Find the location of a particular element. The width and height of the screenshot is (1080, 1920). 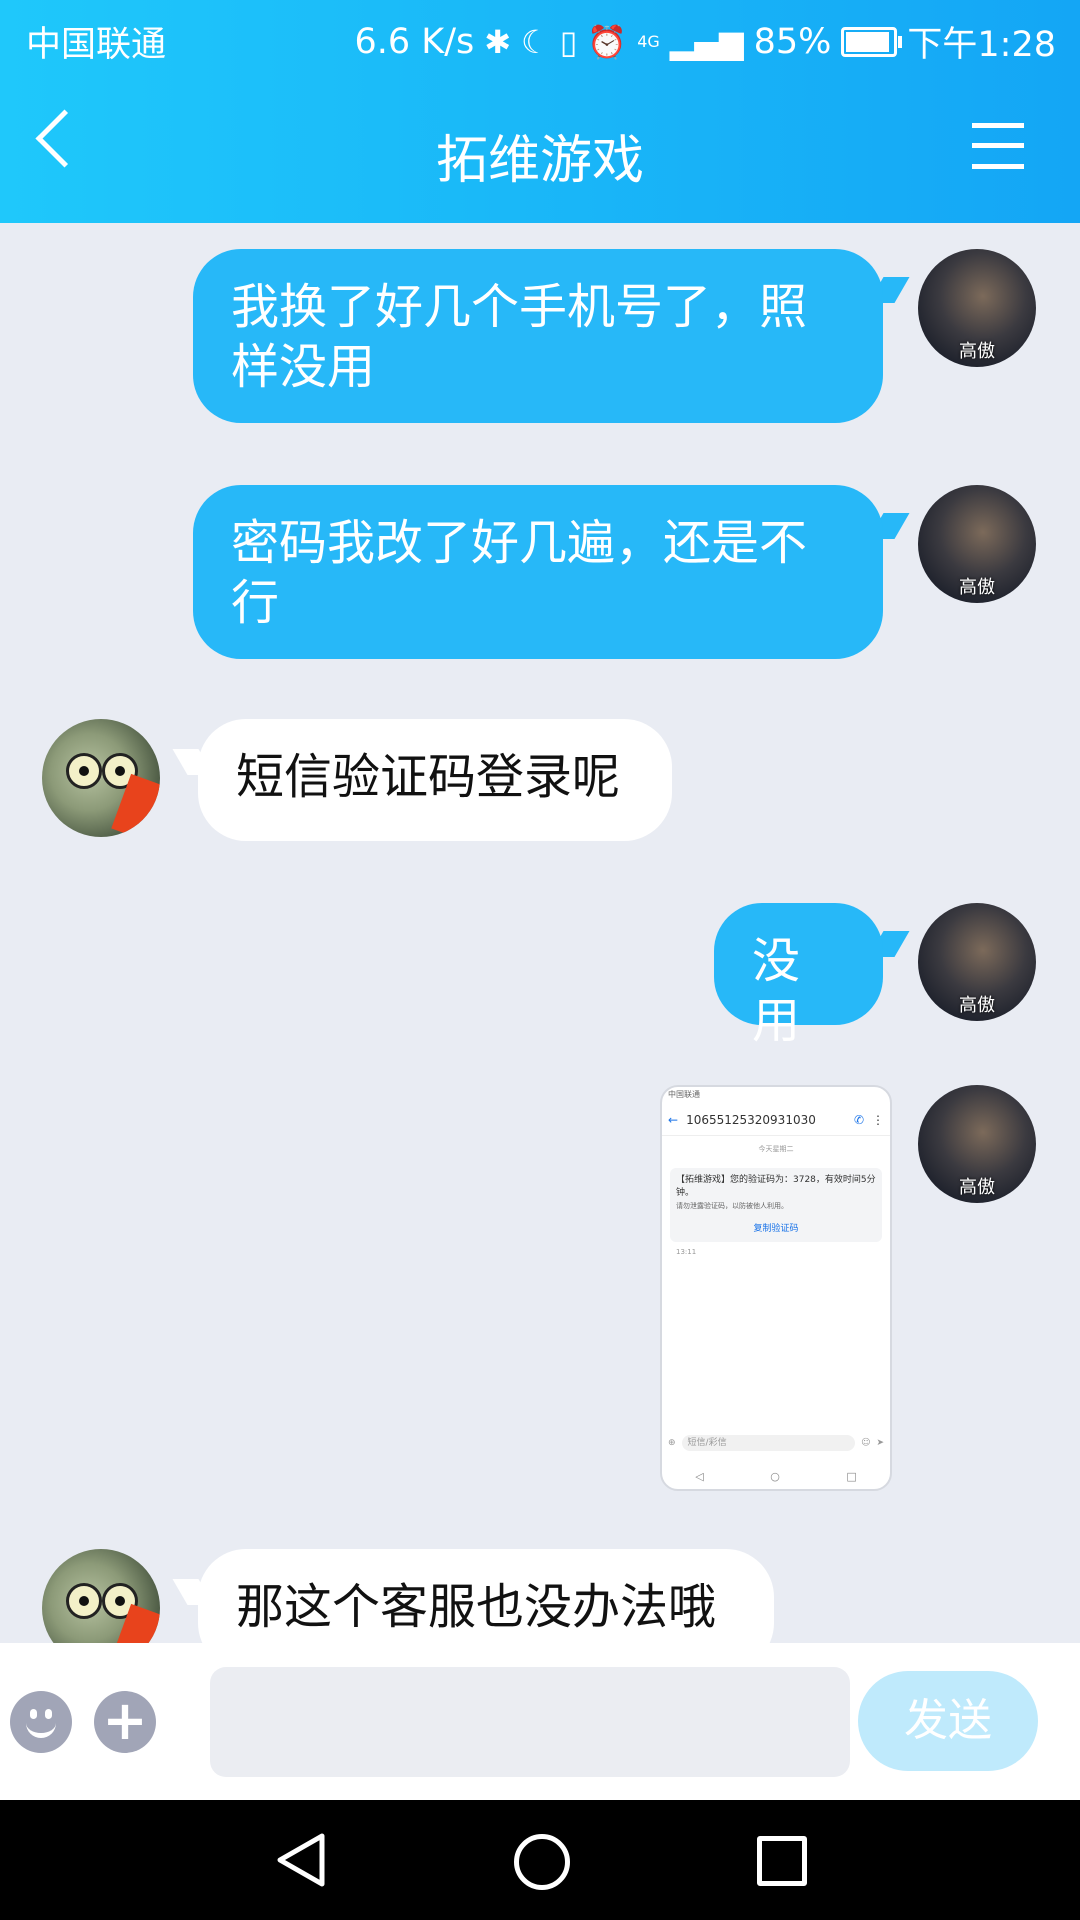

message-bubble: 那这个客服也没办法哦 is located at coordinates (486, 1596).